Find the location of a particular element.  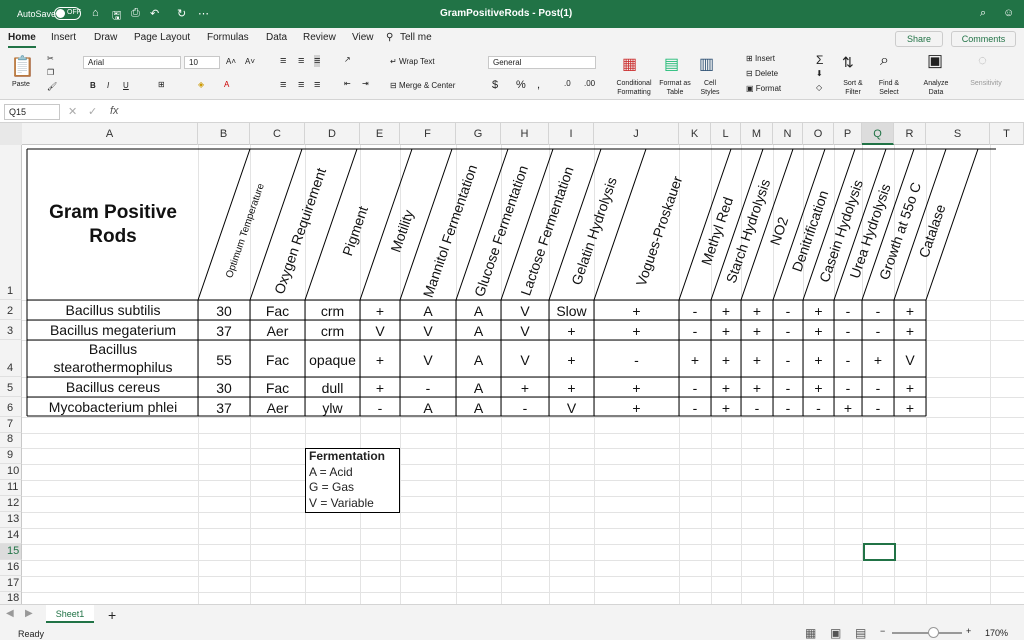

print-icon: ⎙ is located at coordinates (135, 13).